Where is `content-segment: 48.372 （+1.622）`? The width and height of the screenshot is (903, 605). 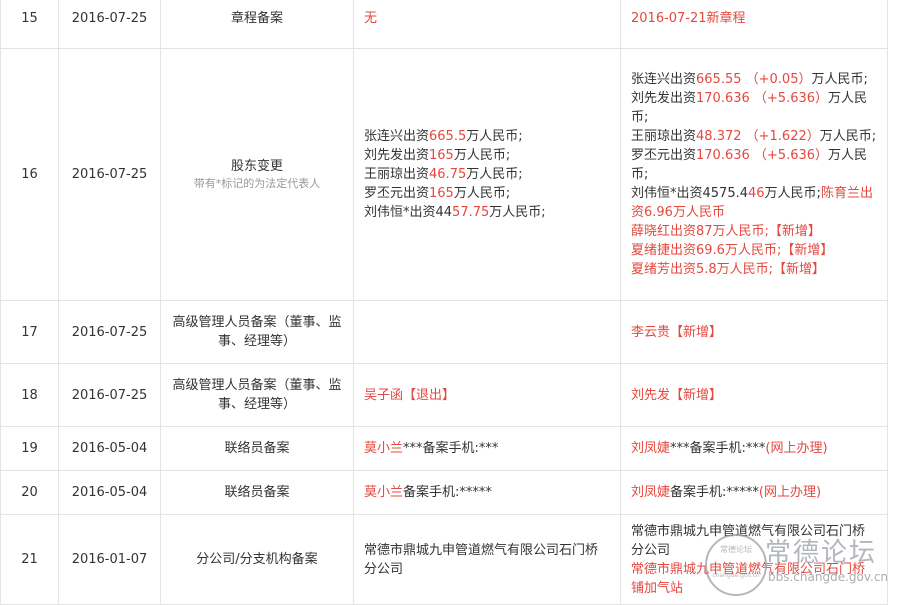
content-segment: 48.372 （+1.622） is located at coordinates (758, 136).